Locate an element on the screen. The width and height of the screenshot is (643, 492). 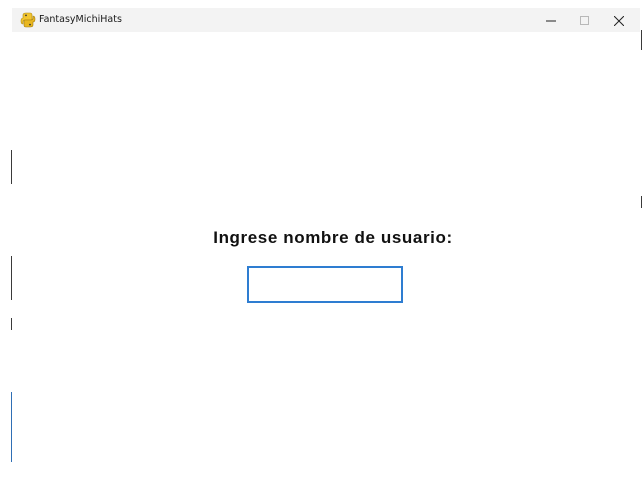
maximize-button is located at coordinates (585, 20).